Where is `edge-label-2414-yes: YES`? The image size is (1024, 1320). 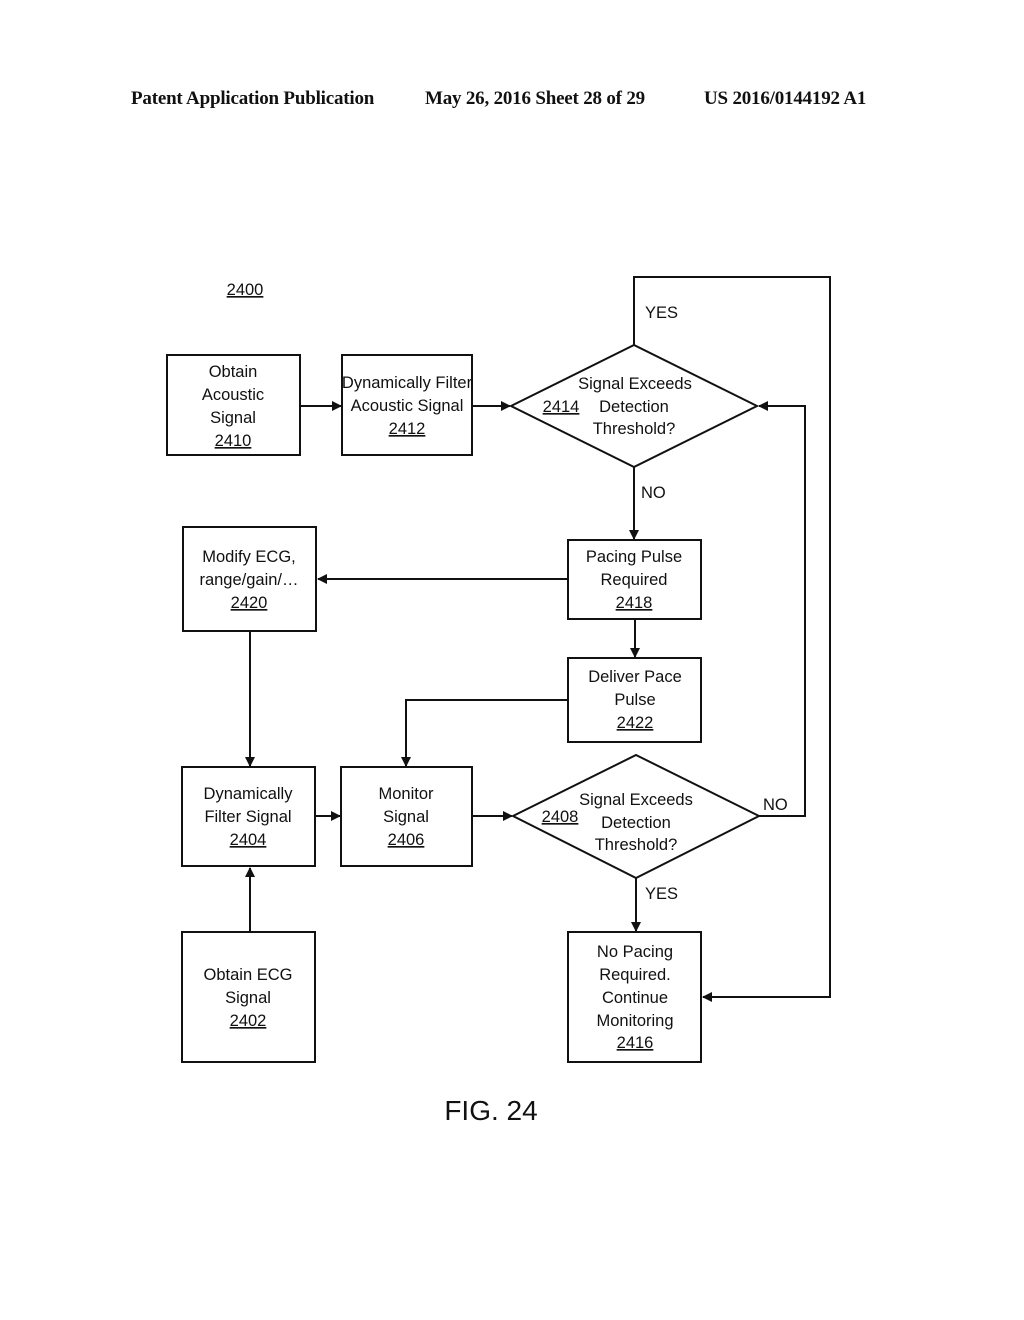
edge-label-2414-yes: YES is located at coordinates (661, 313).